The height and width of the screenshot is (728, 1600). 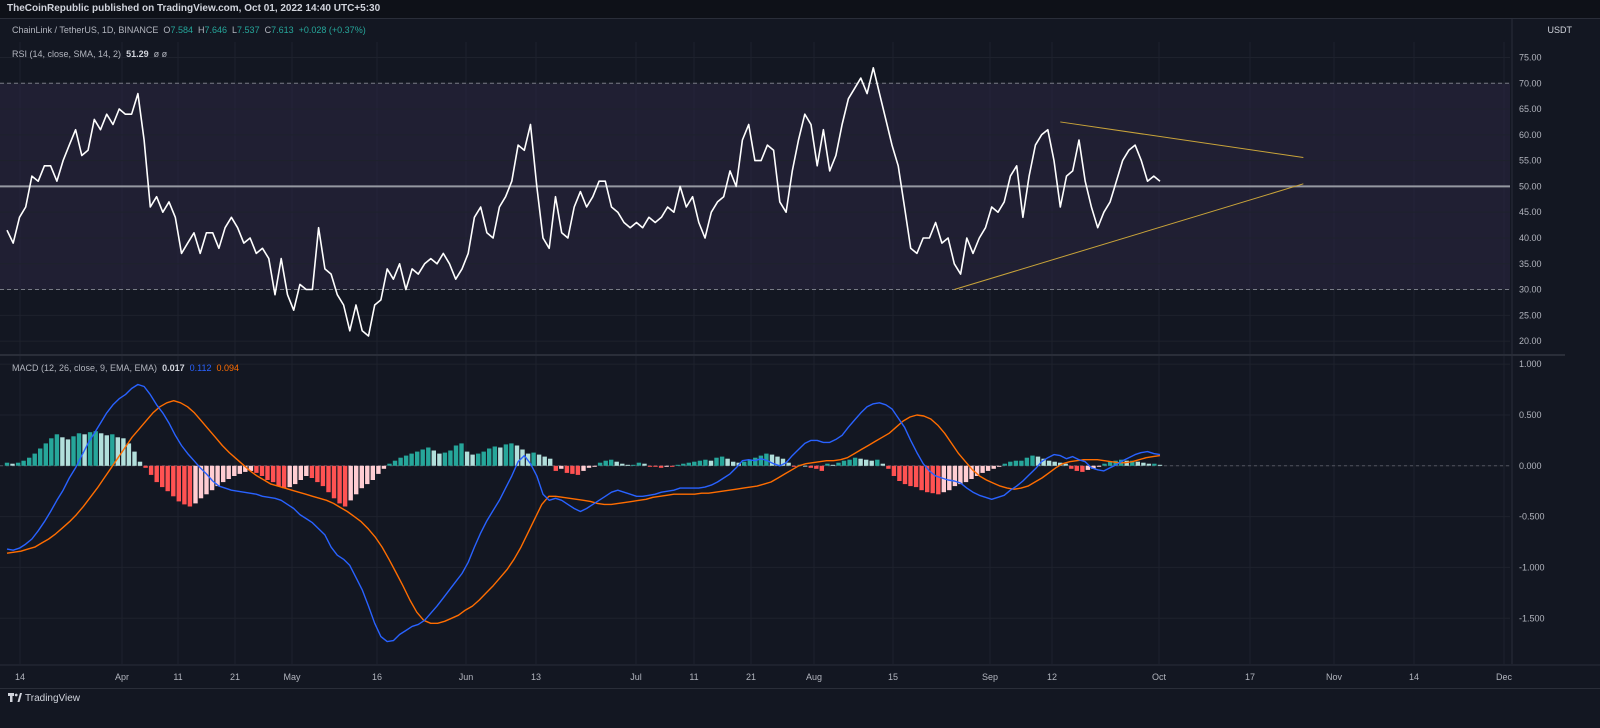 I want to click on rsi-y-tick: 60.00, so click(x=1530, y=135).